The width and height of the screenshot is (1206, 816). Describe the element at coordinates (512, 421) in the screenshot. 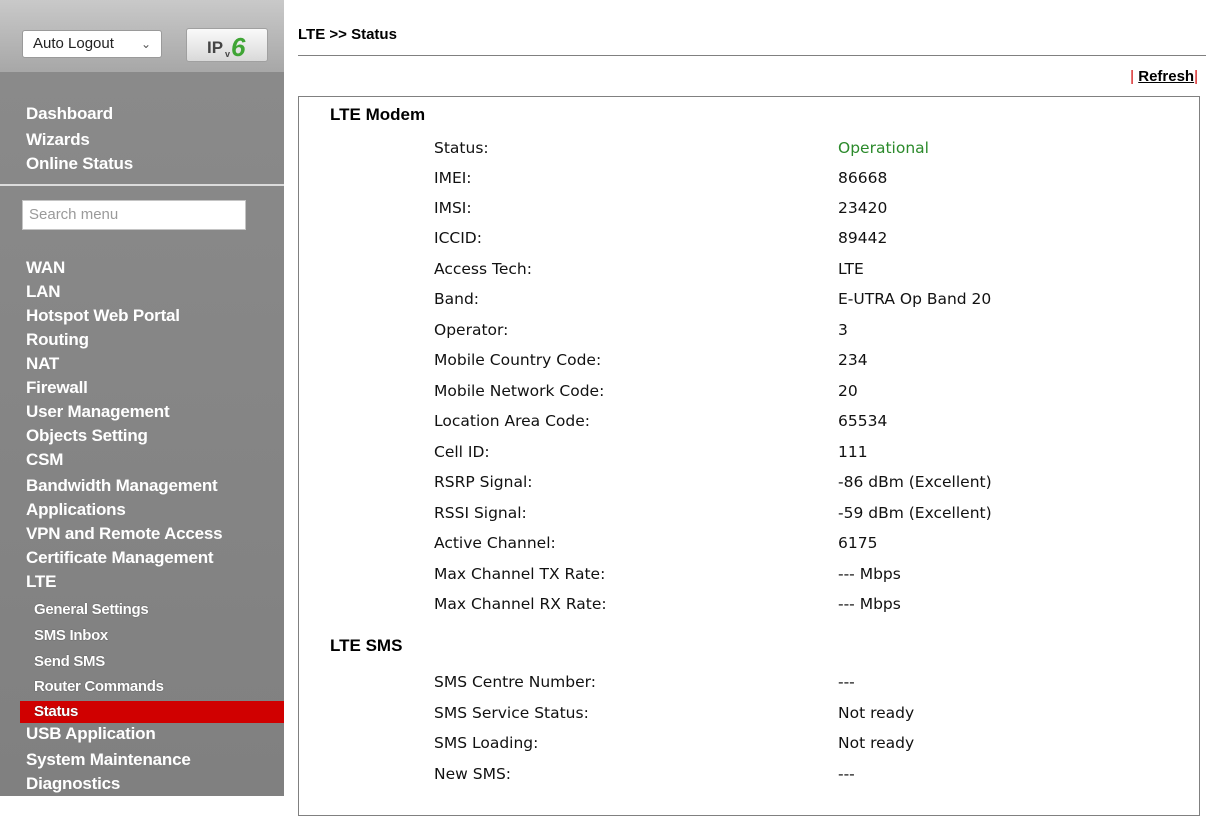

I see `label-lac: Location Area Code:` at that location.